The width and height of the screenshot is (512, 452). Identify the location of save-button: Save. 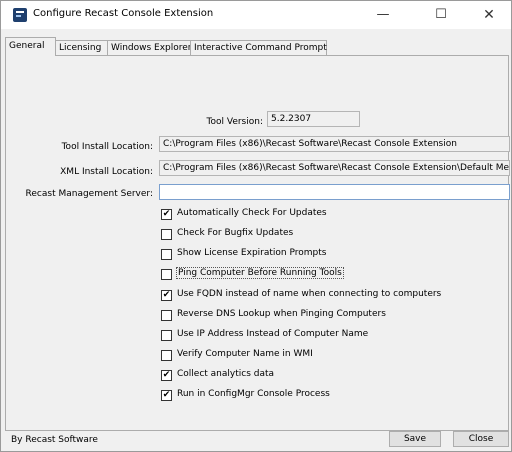
(415, 439).